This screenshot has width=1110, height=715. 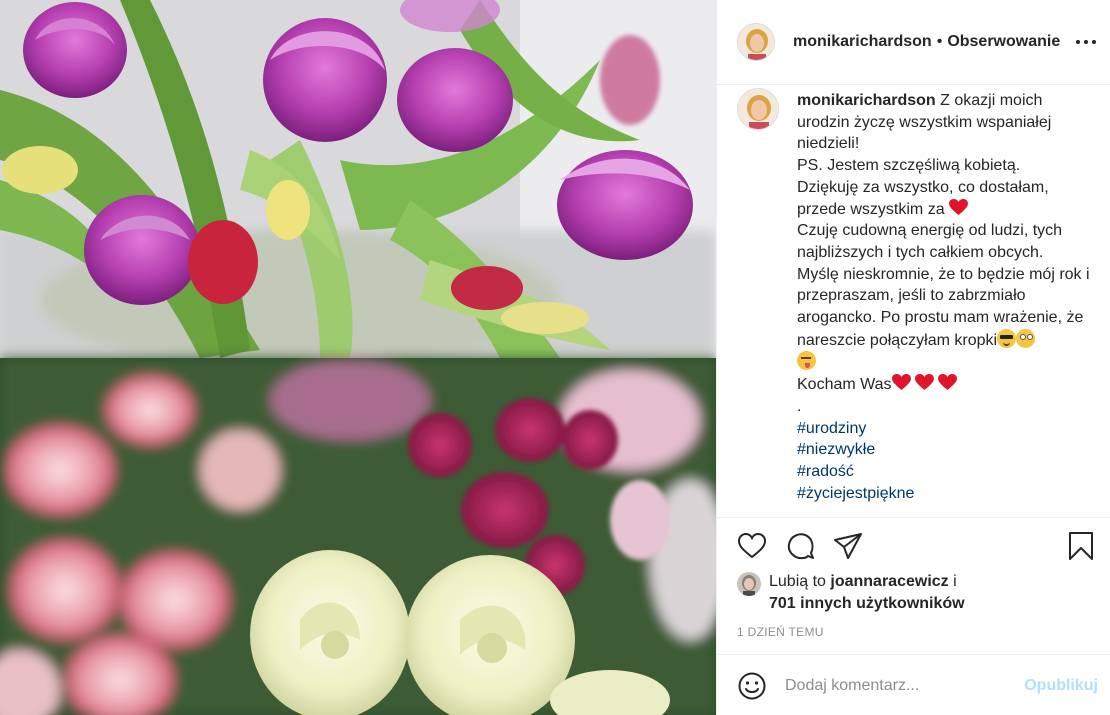 I want to click on eye-roll-emoji-icon, so click(x=1026, y=338).